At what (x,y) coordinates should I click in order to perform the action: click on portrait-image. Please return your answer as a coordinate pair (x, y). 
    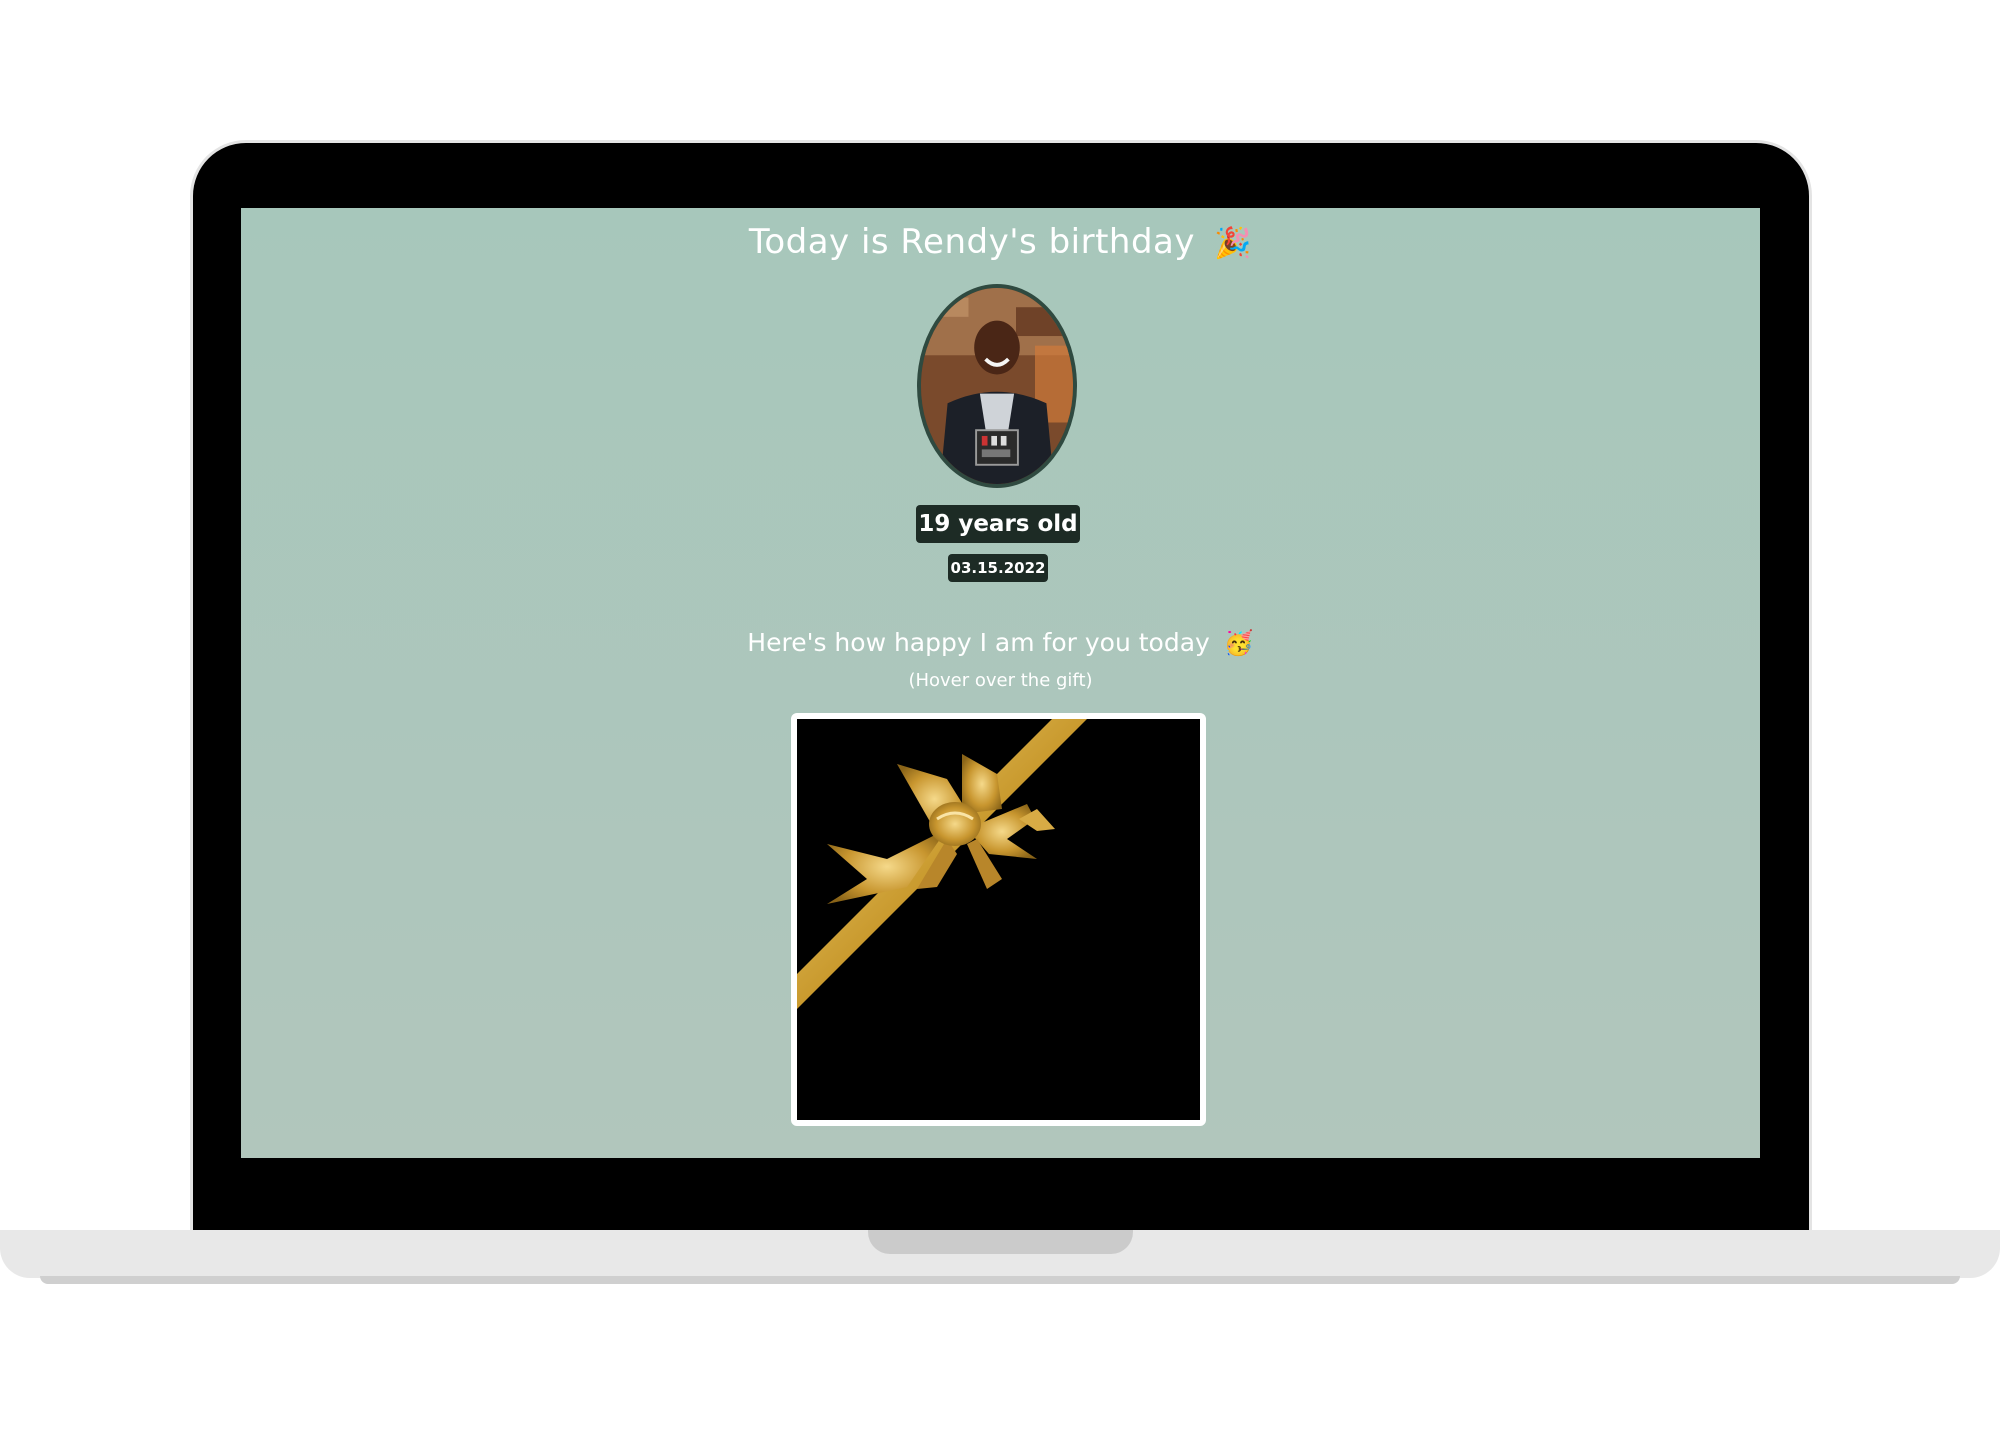
    Looking at the image, I should click on (997, 386).